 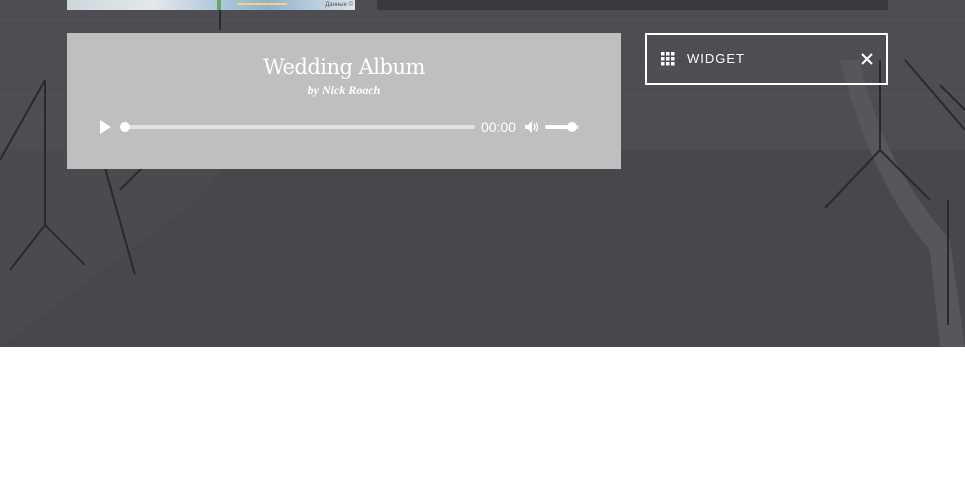 I want to click on seek-handle, so click(x=125, y=127).